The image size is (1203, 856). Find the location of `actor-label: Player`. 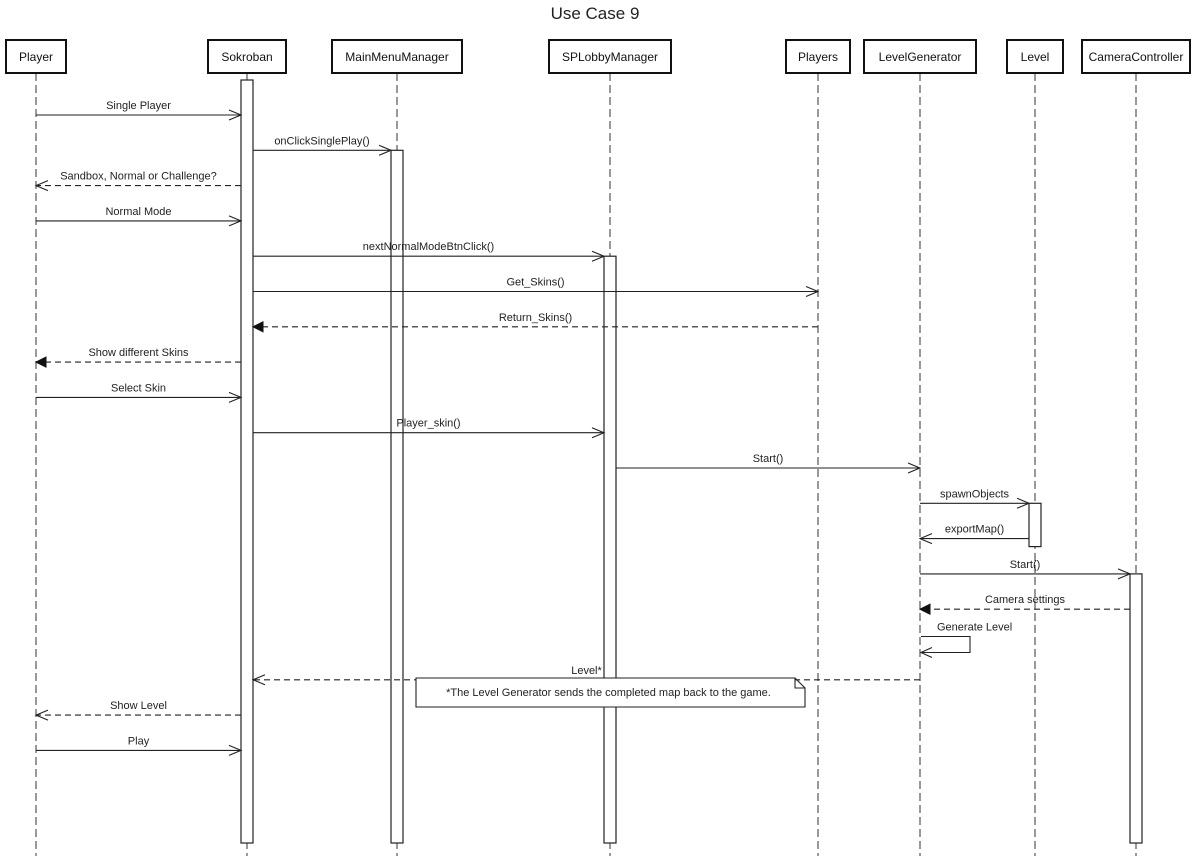

actor-label: Player is located at coordinates (36, 57).